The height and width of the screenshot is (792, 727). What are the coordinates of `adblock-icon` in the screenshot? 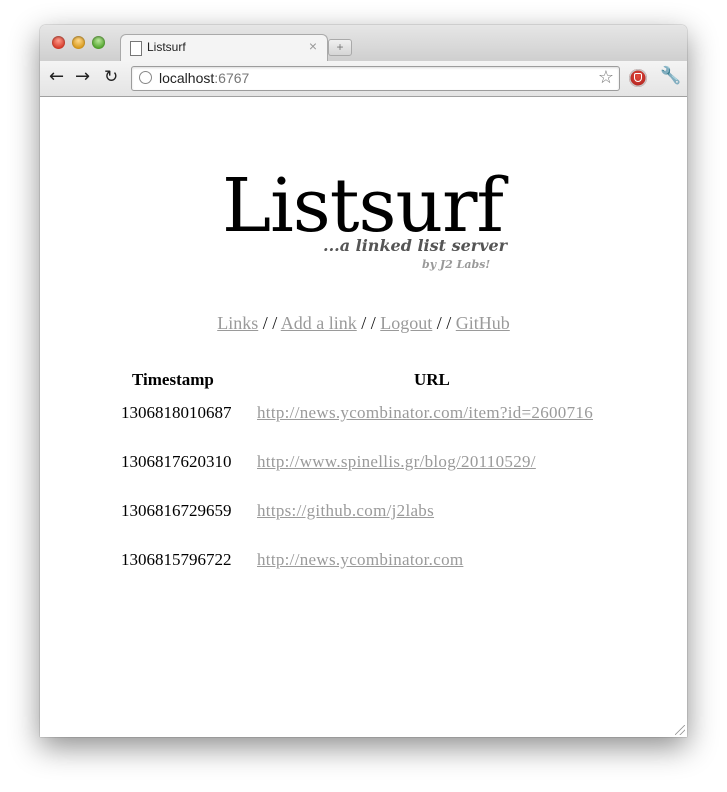 It's located at (638, 78).